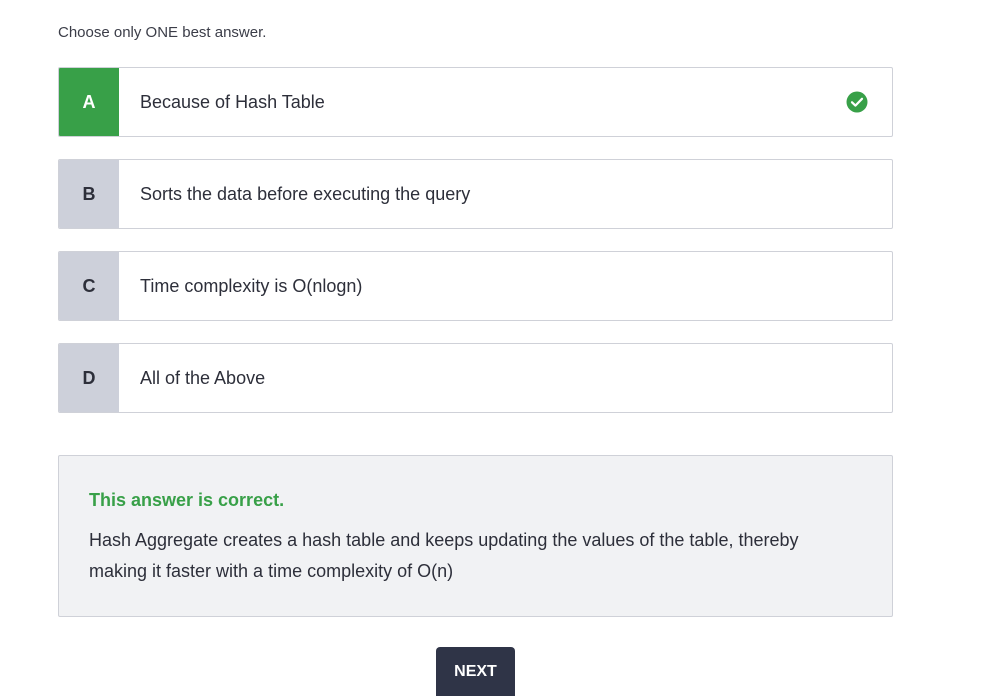 This screenshot has height=696, width=998. I want to click on option-letter: B, so click(89, 194).